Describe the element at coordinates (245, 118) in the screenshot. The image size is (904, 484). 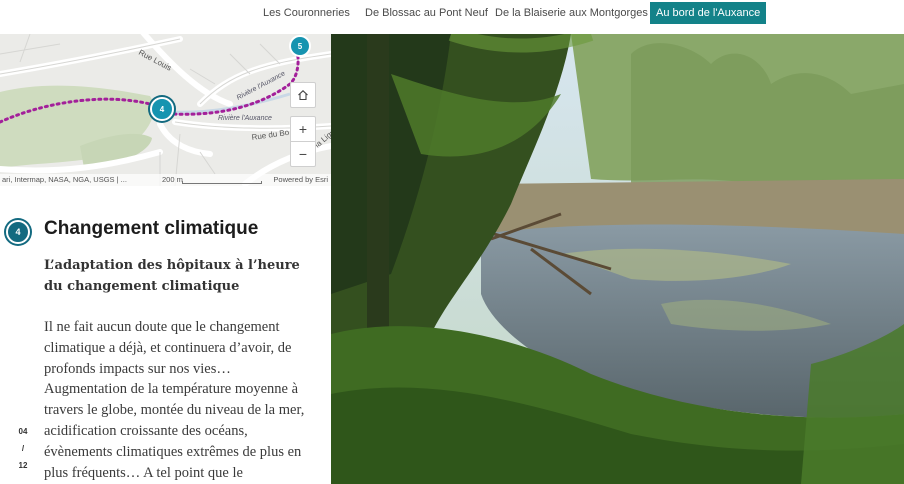
I see `svg-text: Rivière l'Auxance` at that location.